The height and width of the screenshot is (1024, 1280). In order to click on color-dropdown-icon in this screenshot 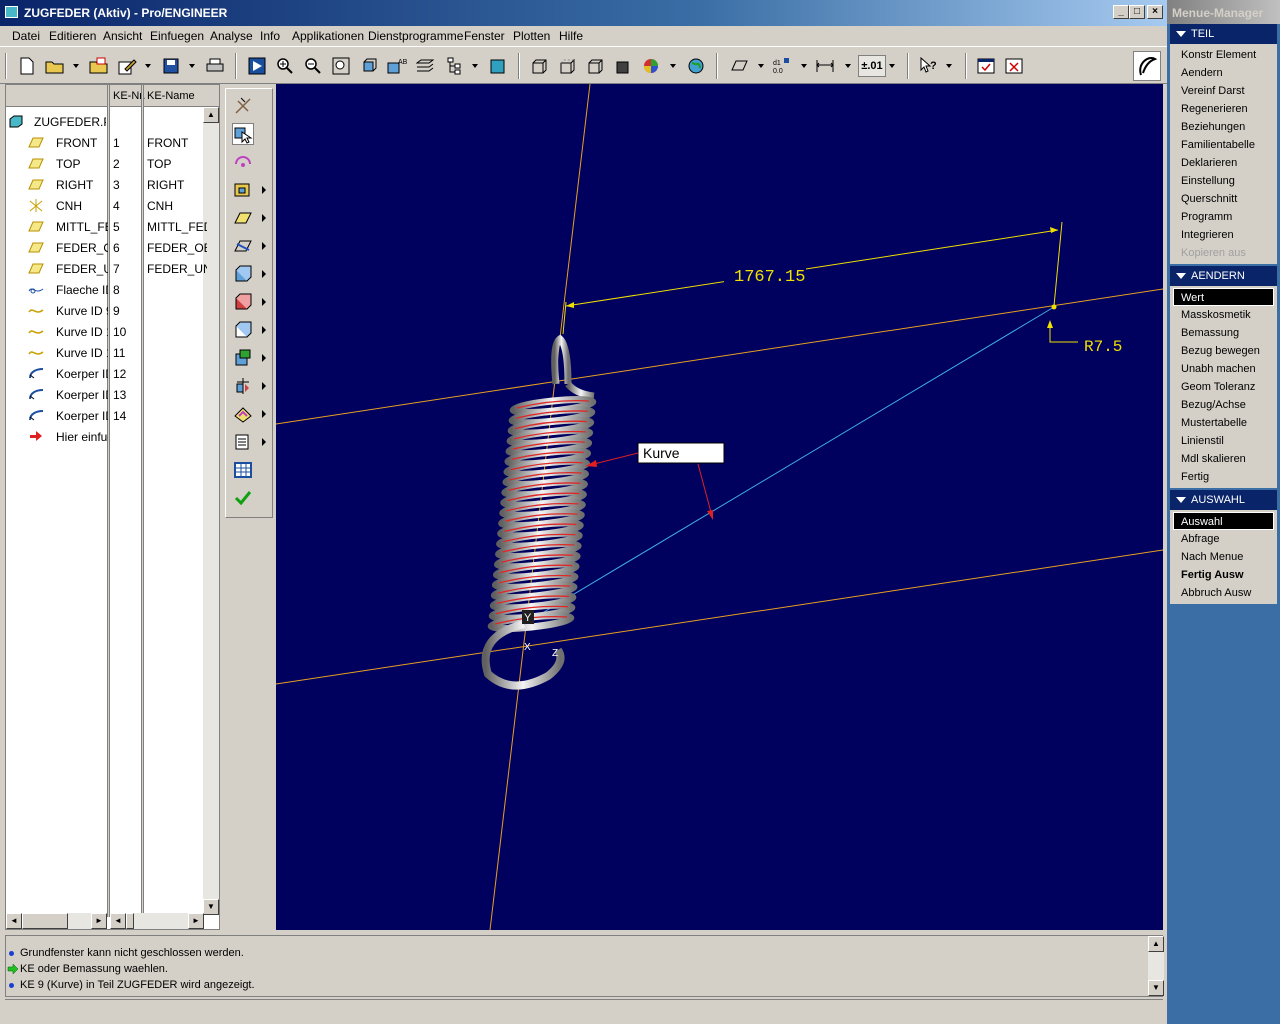, I will do `click(673, 66)`.